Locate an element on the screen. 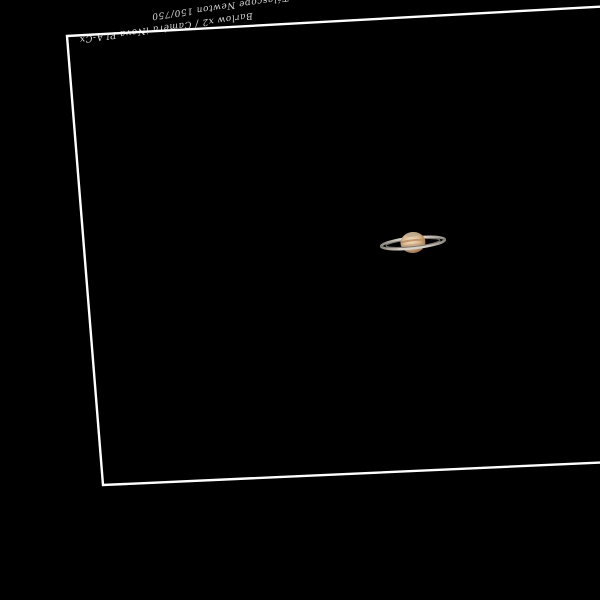  saturn-icon is located at coordinates (413, 242).